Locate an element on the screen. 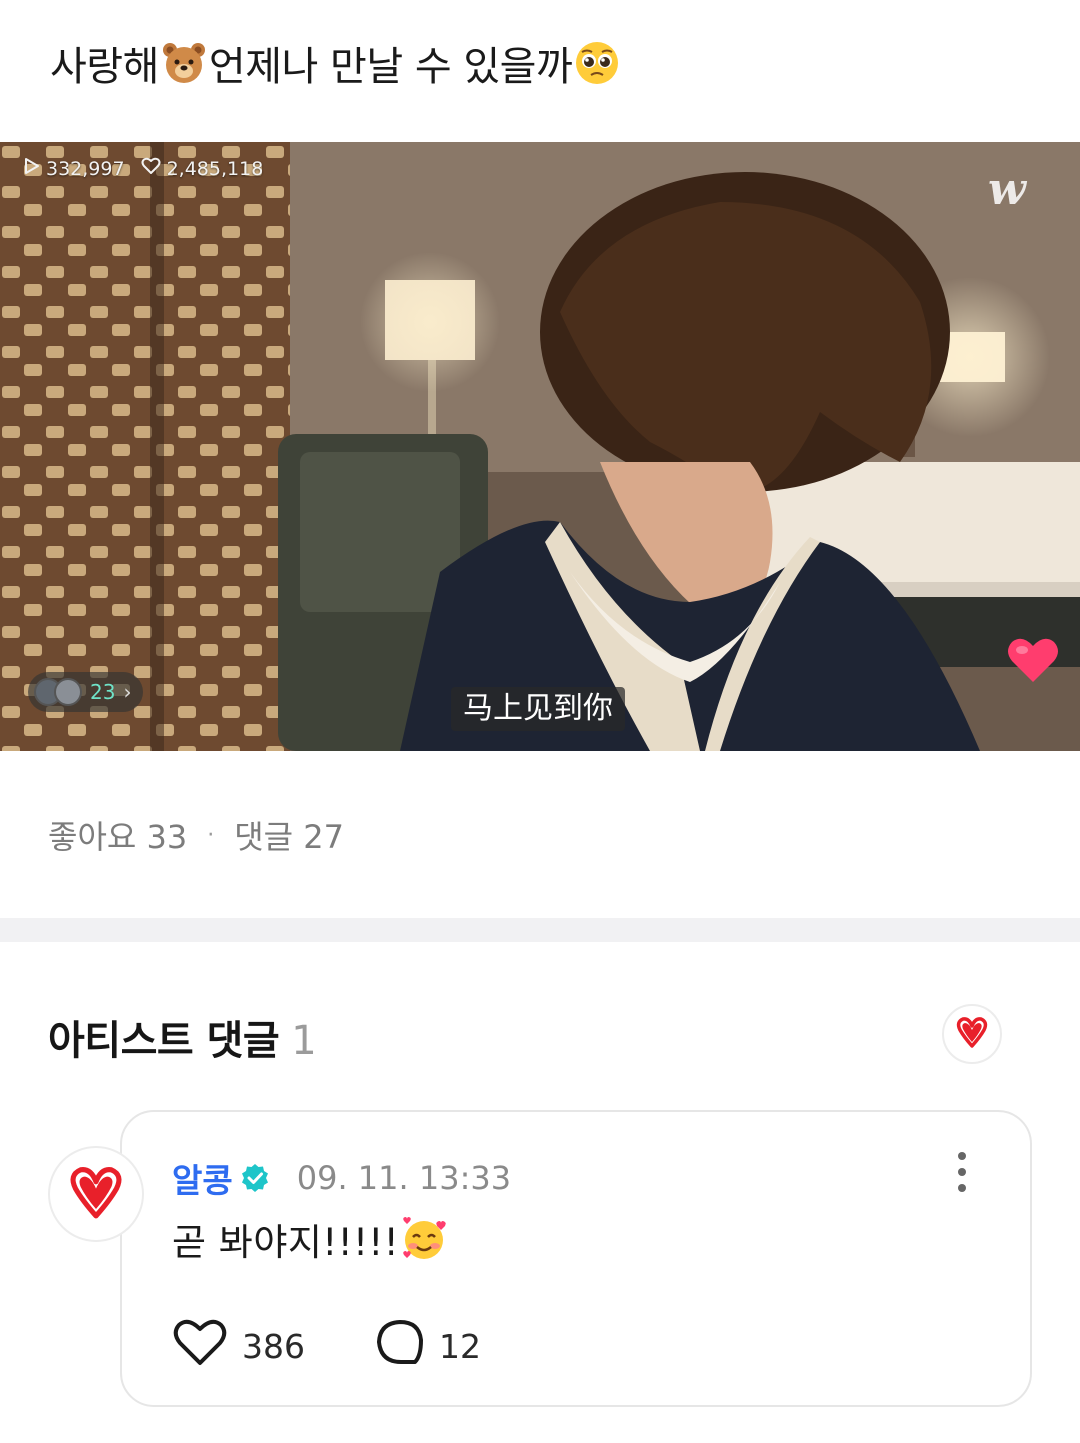  more-options-icon is located at coordinates (962, 1172).